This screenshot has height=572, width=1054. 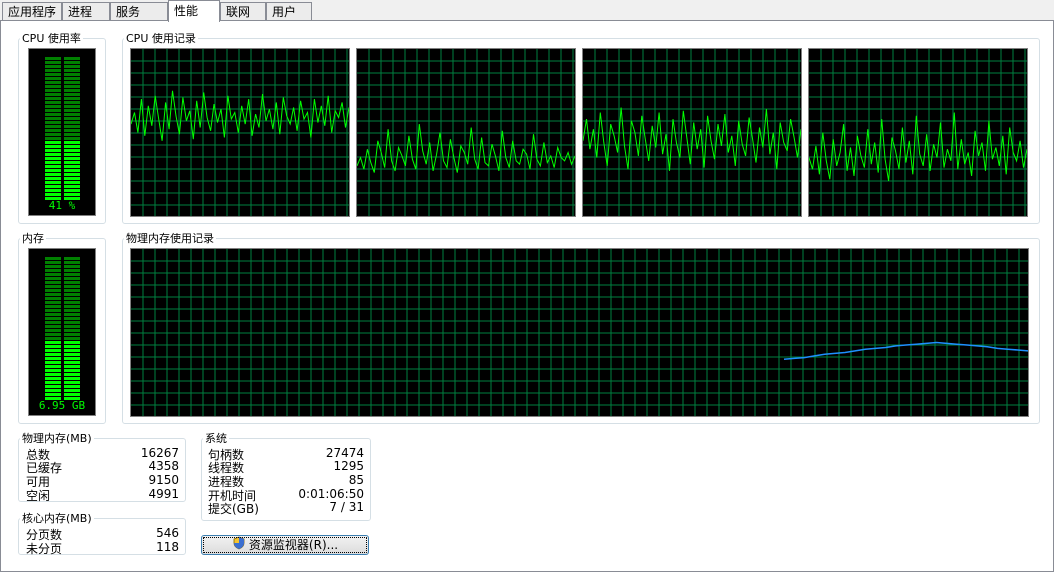 I want to click on cpu-usage-value: 41 %, so click(x=62, y=205).